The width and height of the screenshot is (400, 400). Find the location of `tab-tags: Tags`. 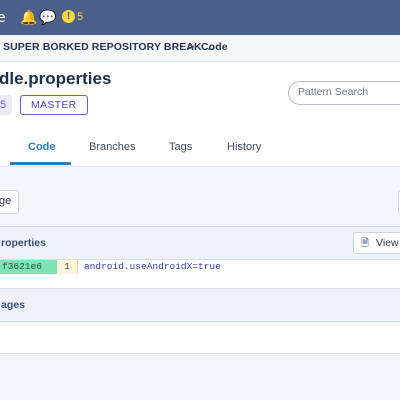

tab-tags: Tags is located at coordinates (180, 147).